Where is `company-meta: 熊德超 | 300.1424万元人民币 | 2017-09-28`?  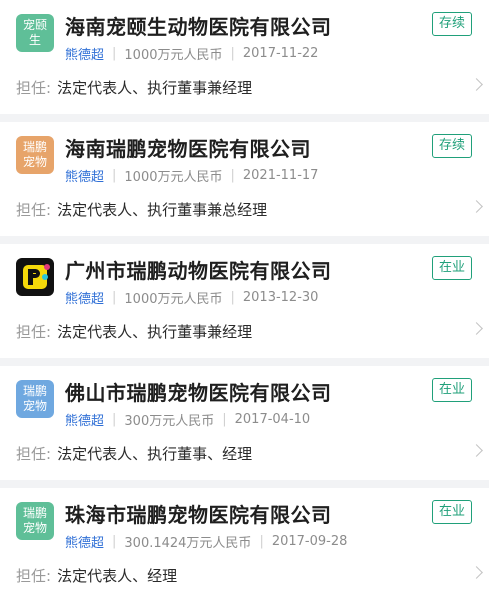 company-meta: 熊德超 | 300.1424万元人民币 | 2017-09-28 is located at coordinates (206, 541).